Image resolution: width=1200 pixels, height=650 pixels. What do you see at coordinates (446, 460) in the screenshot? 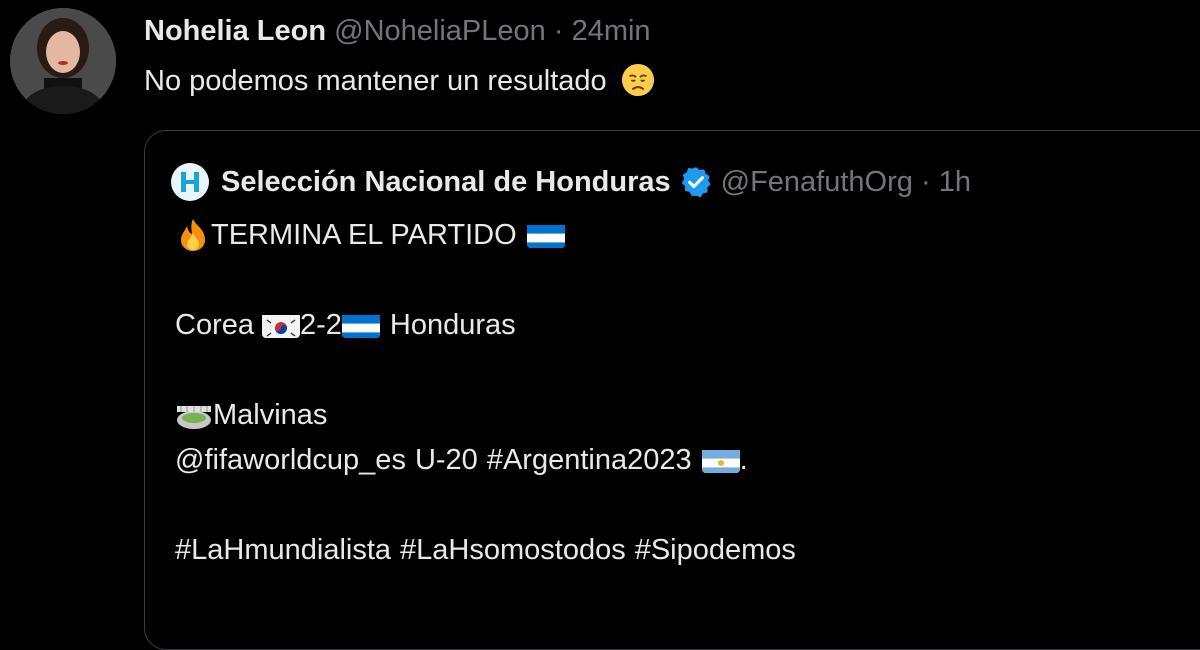
I see `tournament-label: U-20` at bounding box center [446, 460].